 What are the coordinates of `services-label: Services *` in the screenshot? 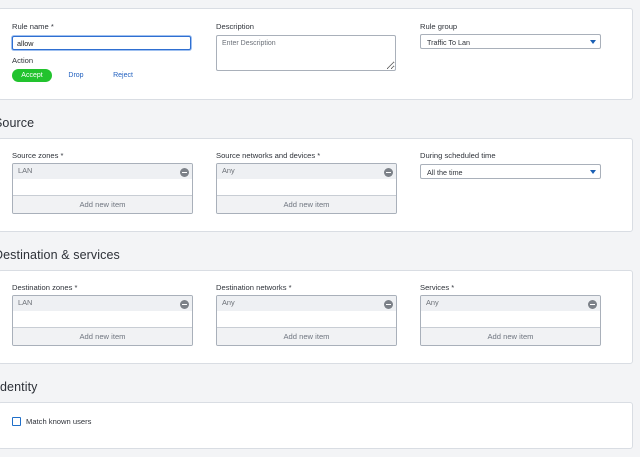 It's located at (437, 287).